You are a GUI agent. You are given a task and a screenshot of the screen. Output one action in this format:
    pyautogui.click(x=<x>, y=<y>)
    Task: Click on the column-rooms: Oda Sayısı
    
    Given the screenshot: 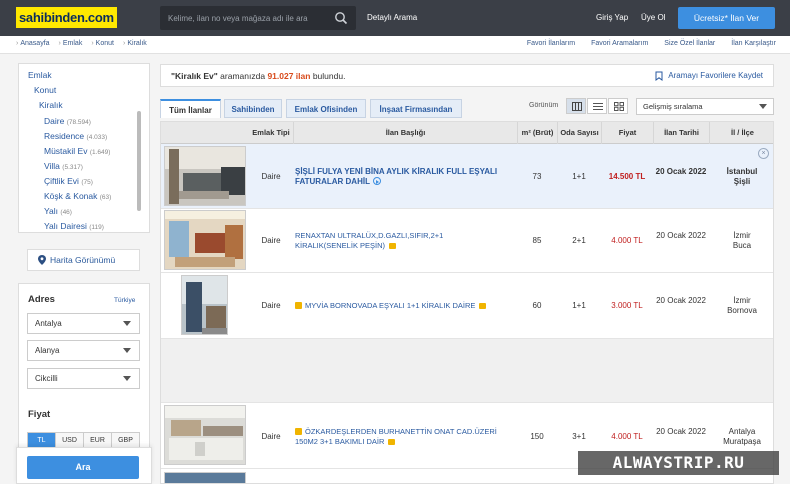 What is the action you would take?
    pyautogui.click(x=579, y=133)
    